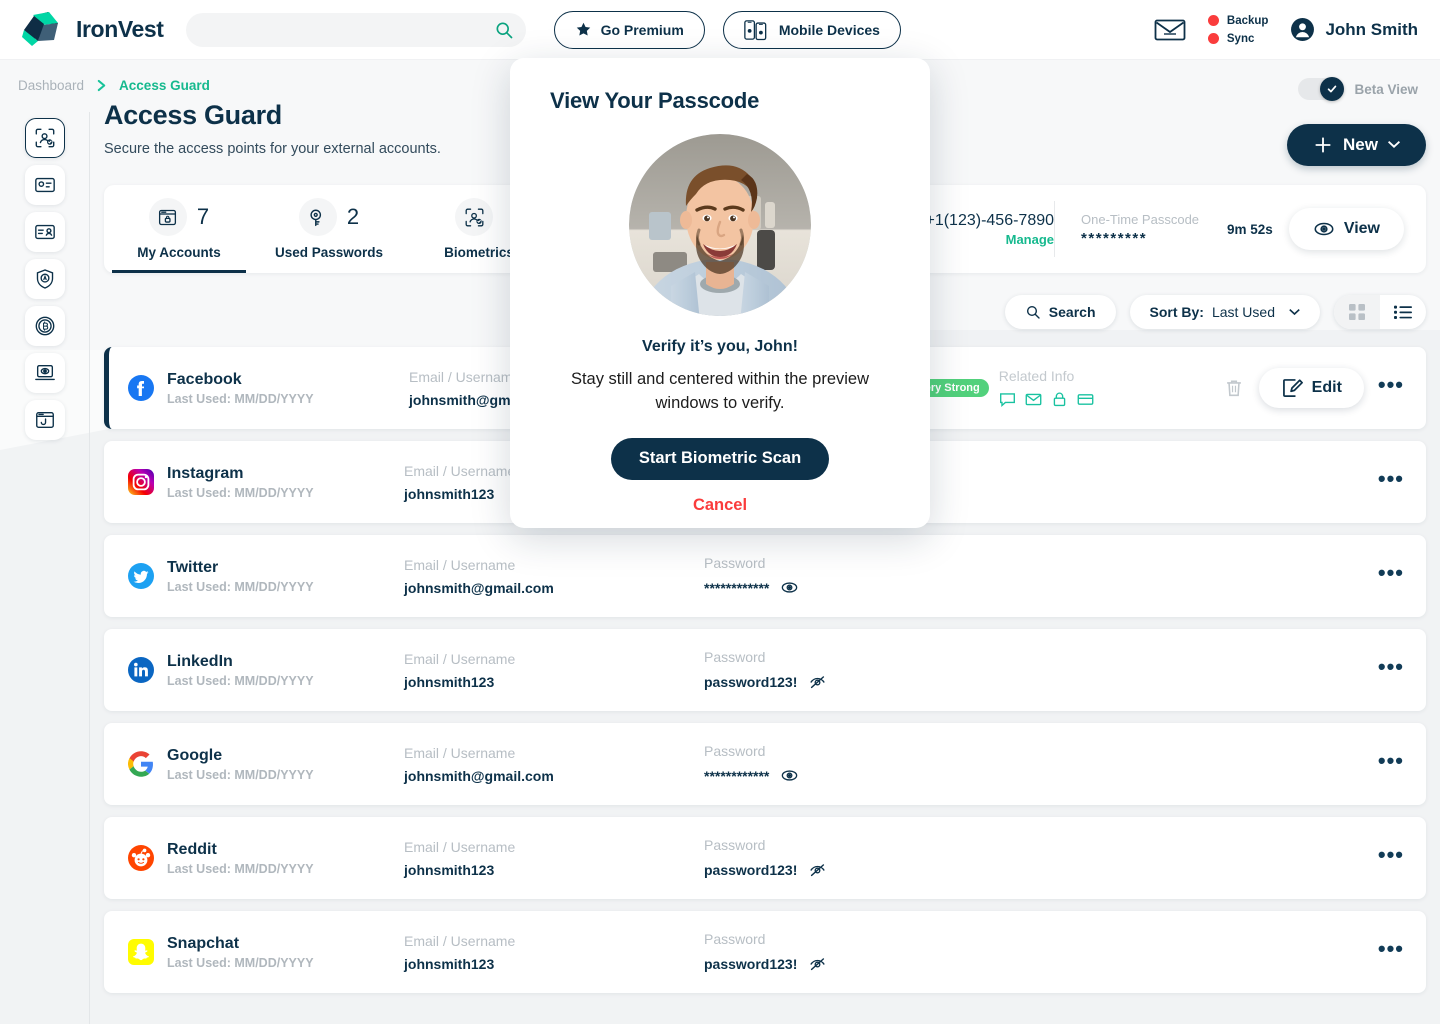  I want to click on tab-my-accounts: 7 My Accounts, so click(179, 229).